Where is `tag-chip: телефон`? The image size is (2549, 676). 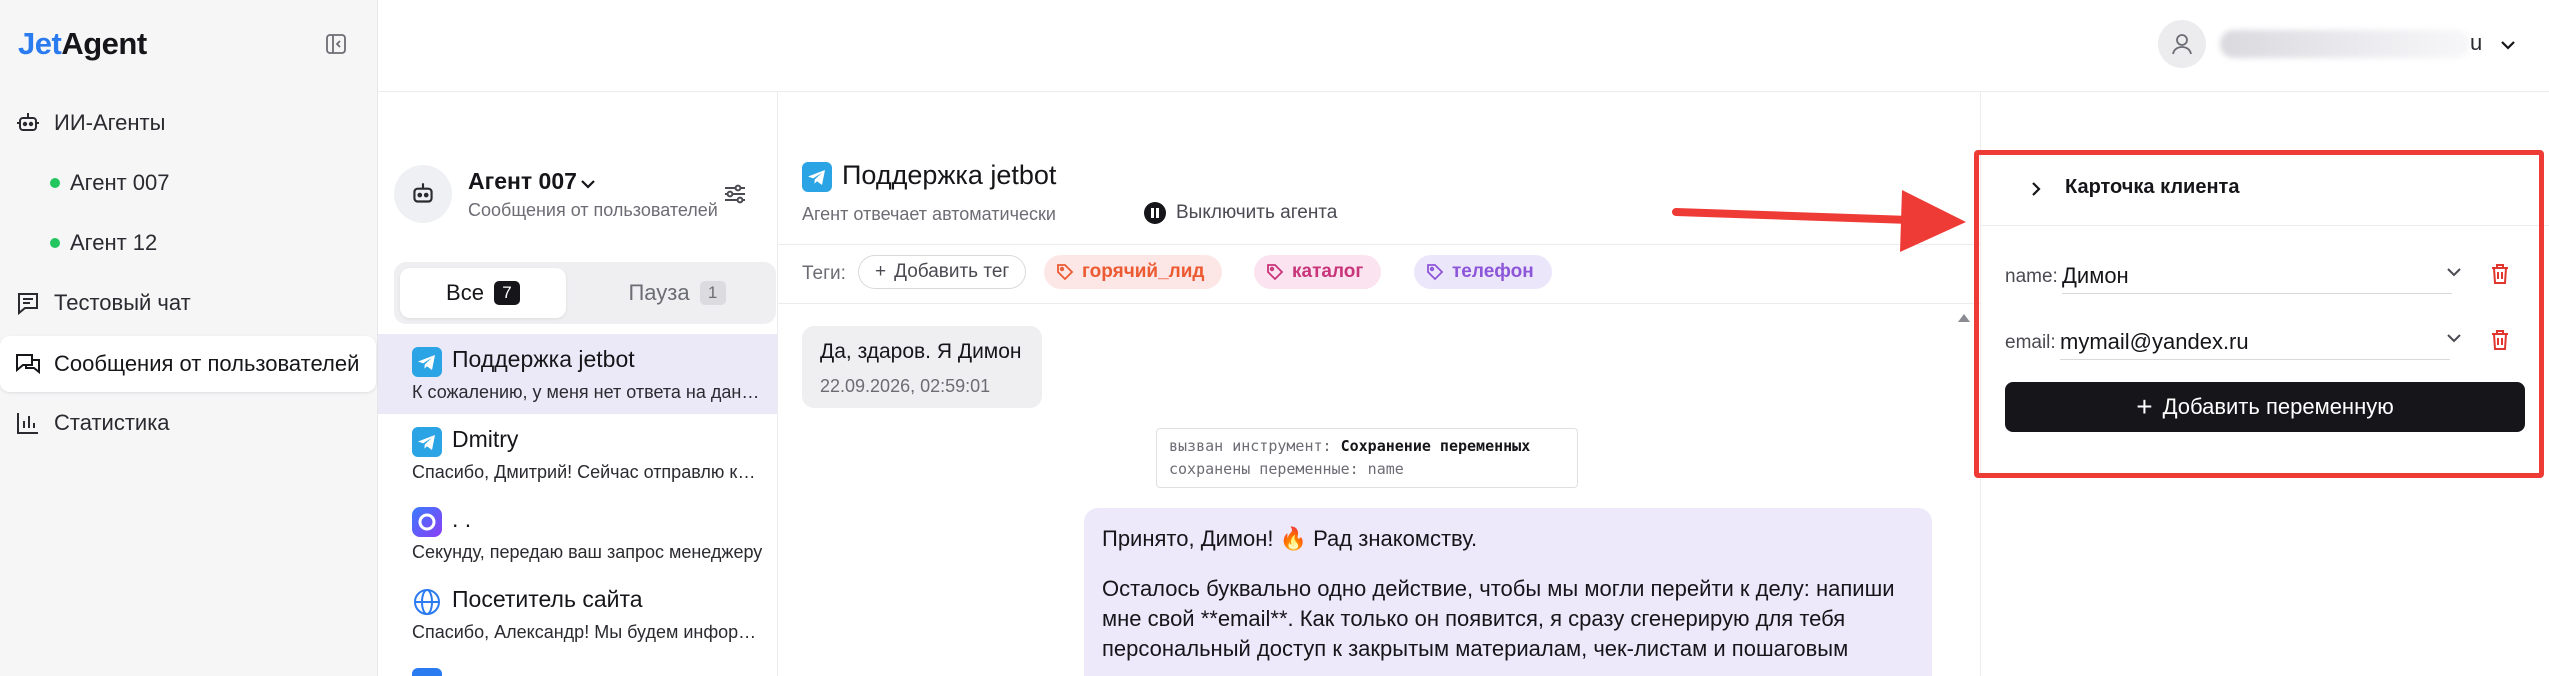 tag-chip: телефон is located at coordinates (1483, 272).